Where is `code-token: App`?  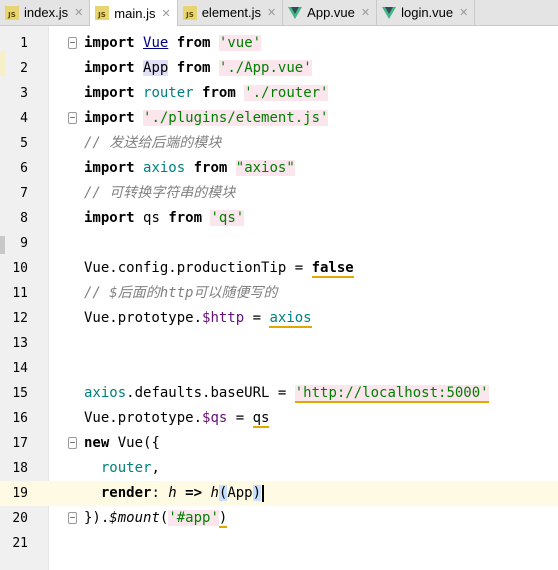
code-token: App is located at coordinates (240, 493).